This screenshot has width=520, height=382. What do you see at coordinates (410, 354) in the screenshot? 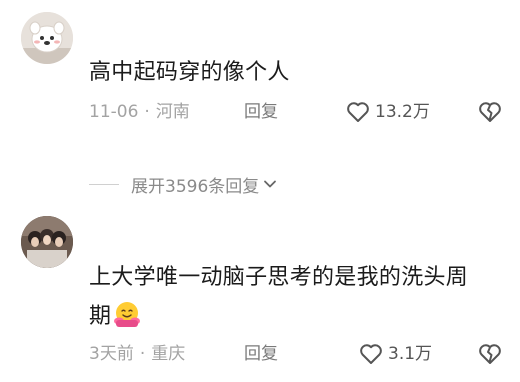
I see `like-count: 3.1万` at bounding box center [410, 354].